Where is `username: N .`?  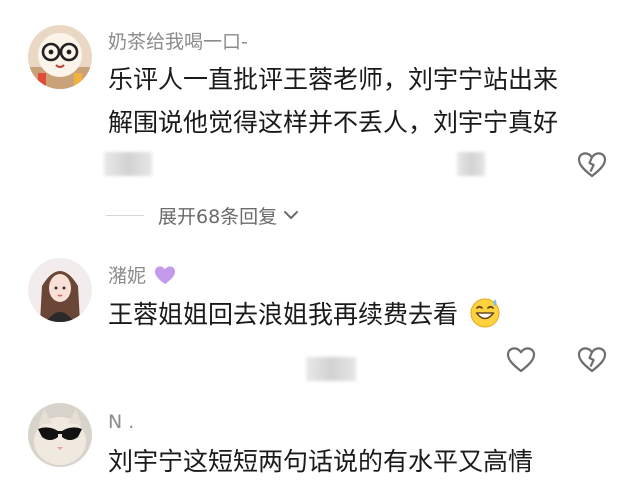 username: N . is located at coordinates (121, 422).